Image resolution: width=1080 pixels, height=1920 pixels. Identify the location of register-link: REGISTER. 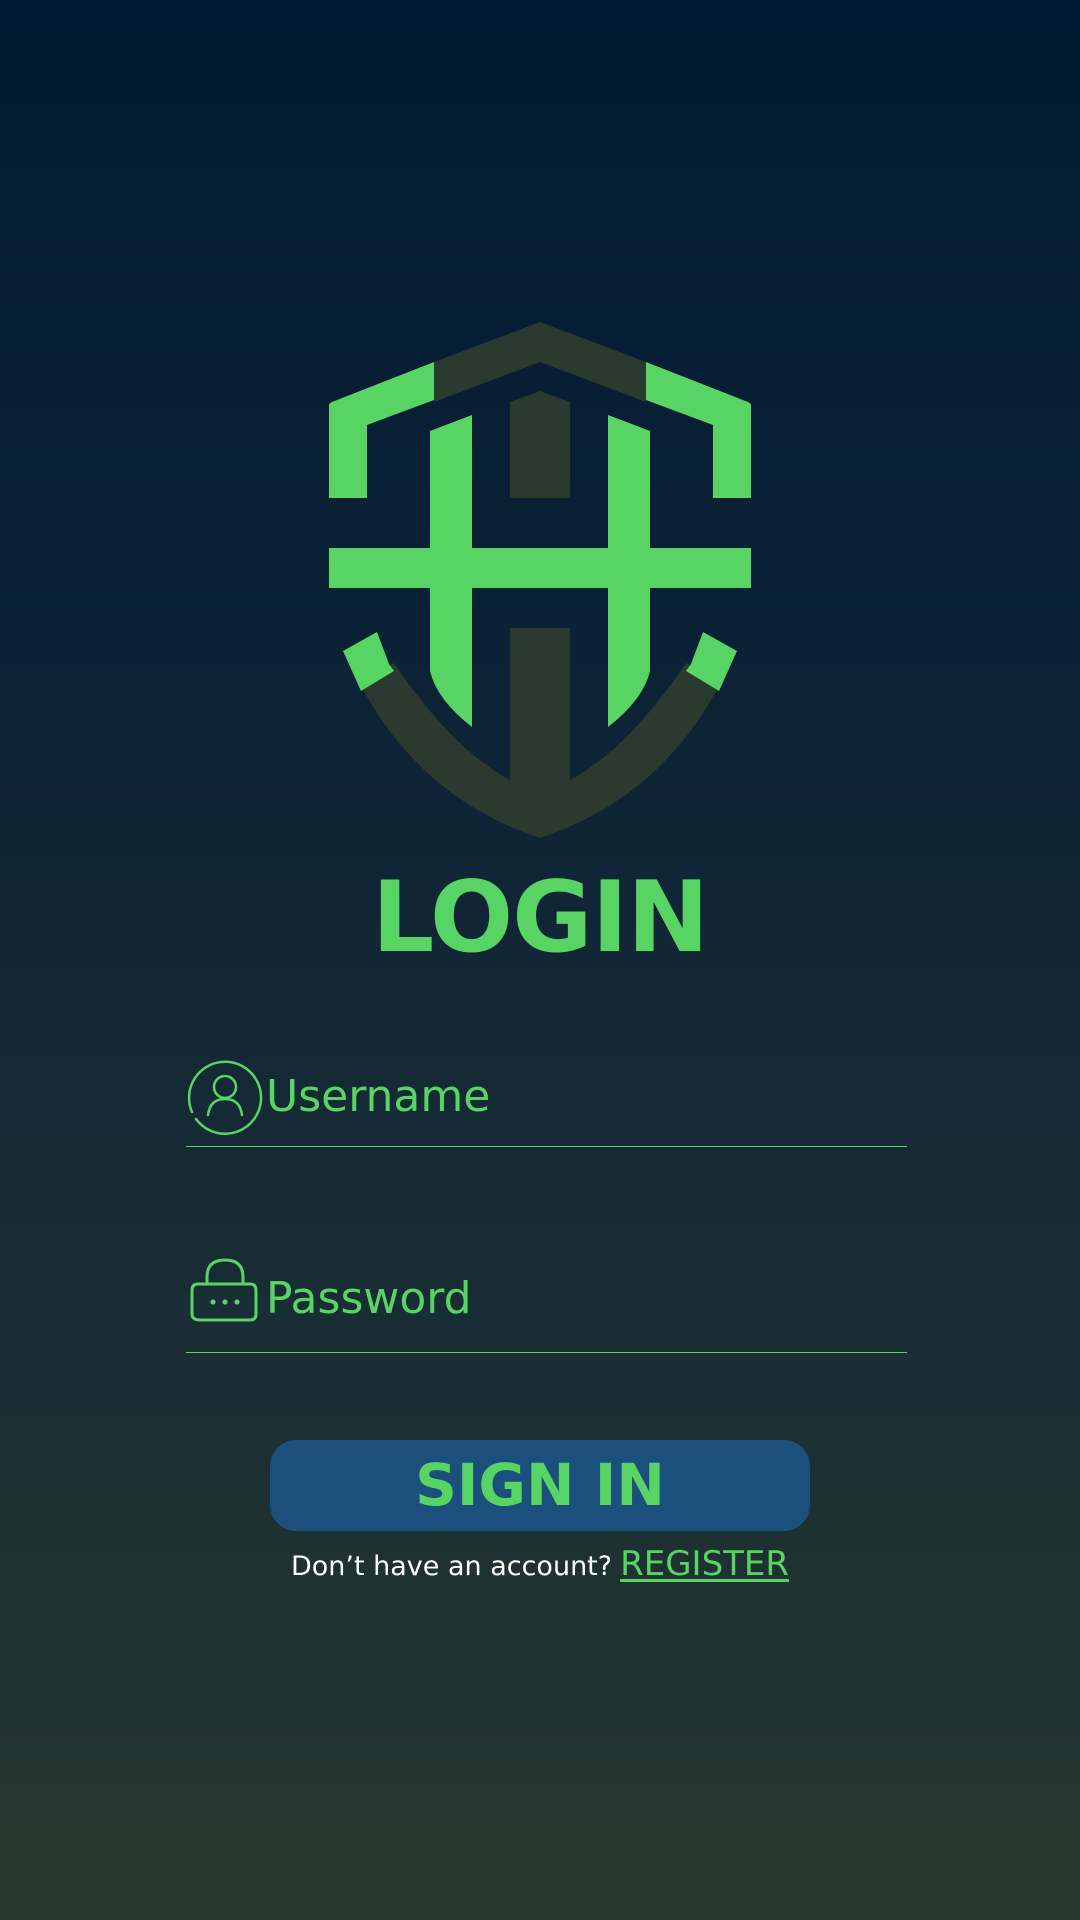
(704, 1564).